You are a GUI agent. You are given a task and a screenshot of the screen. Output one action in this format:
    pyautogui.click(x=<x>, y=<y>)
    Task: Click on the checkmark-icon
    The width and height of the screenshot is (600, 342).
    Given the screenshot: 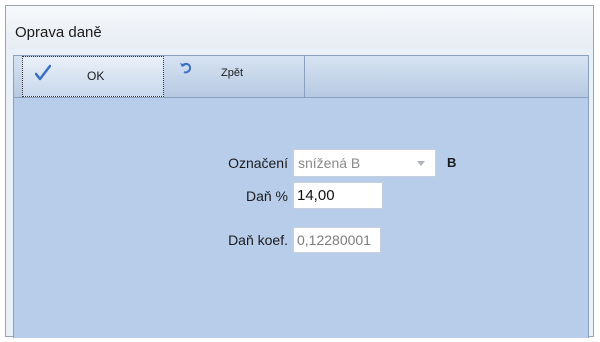 What is the action you would take?
    pyautogui.click(x=43, y=72)
    